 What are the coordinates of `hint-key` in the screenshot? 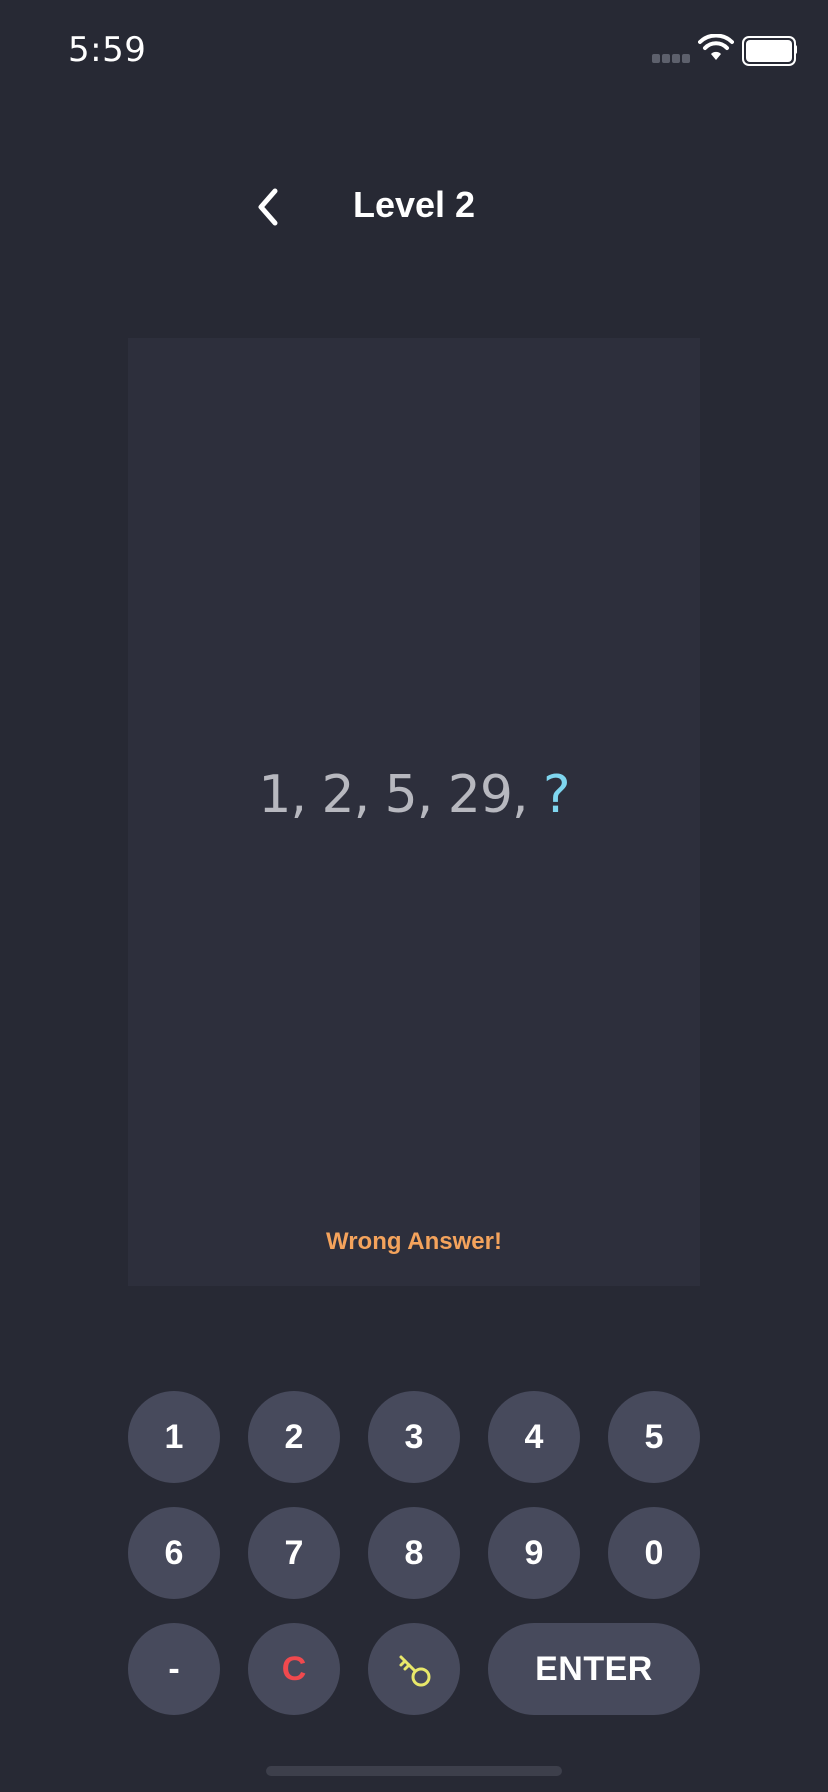 It's located at (414, 1669).